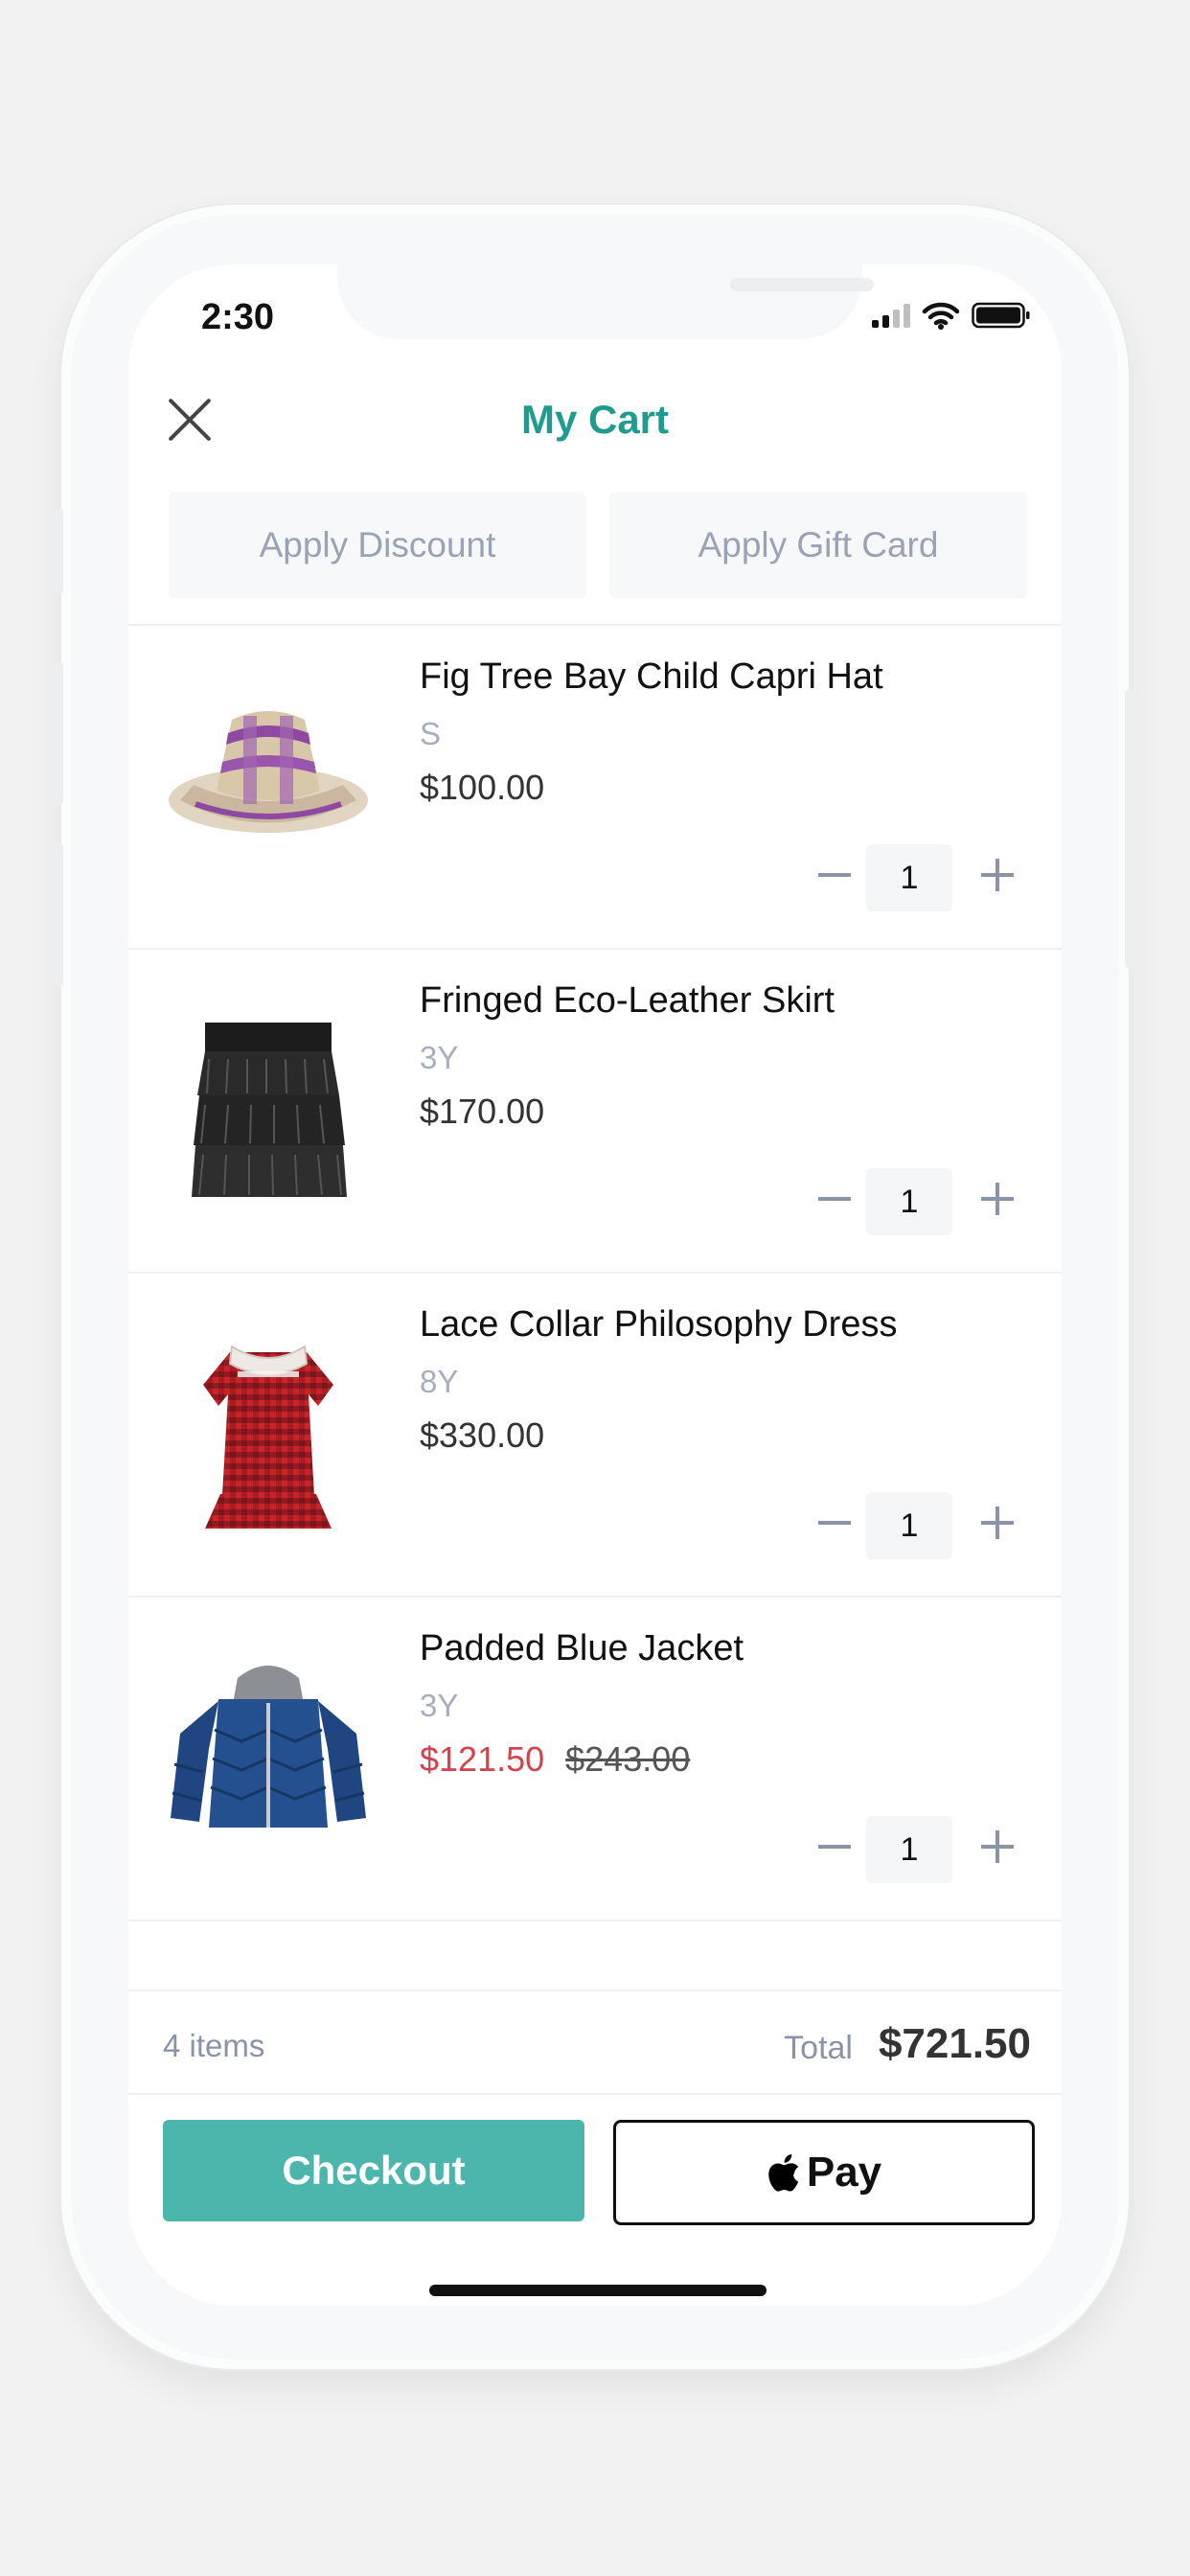 The image size is (1190, 2576). I want to click on page-title: My Cart, so click(595, 420).